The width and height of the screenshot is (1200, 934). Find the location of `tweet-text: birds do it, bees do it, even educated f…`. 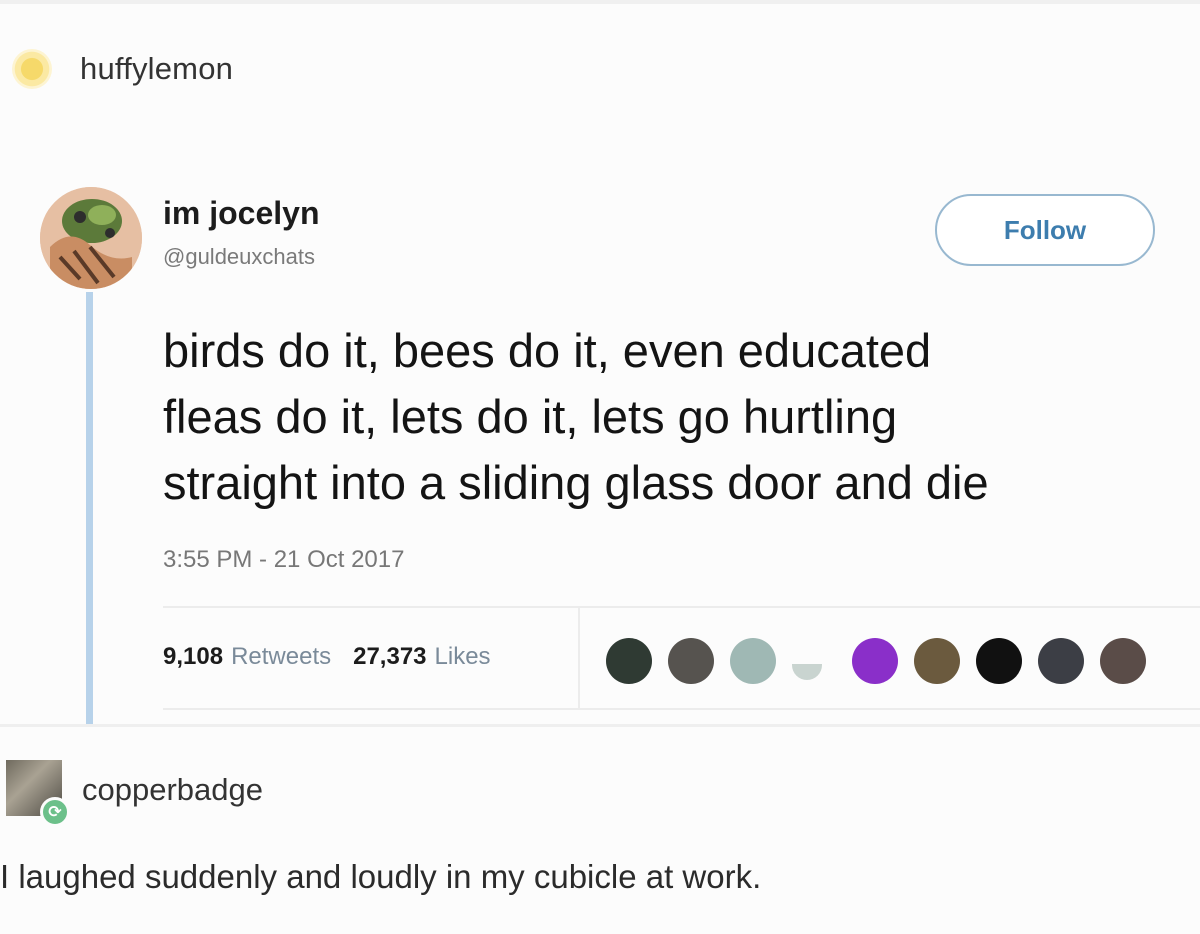

tweet-text: birds do it, bees do it, even educated f… is located at coordinates (576, 416).